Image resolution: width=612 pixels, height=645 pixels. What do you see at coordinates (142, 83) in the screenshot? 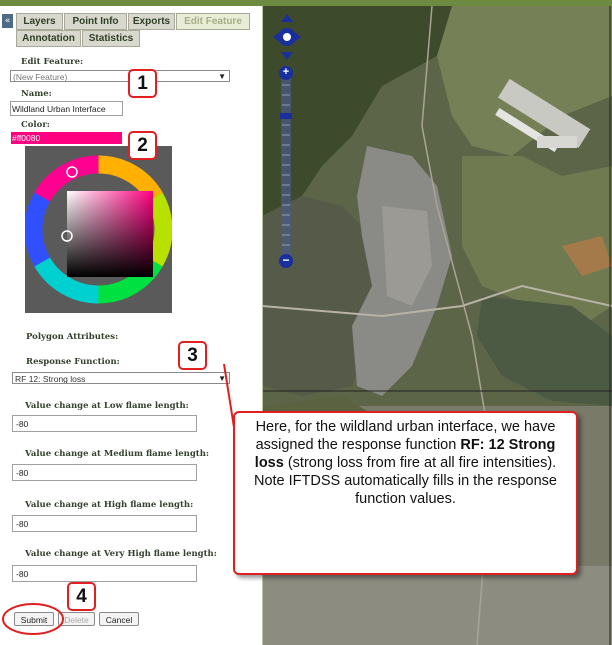
I see `step-1-marker: 1` at bounding box center [142, 83].